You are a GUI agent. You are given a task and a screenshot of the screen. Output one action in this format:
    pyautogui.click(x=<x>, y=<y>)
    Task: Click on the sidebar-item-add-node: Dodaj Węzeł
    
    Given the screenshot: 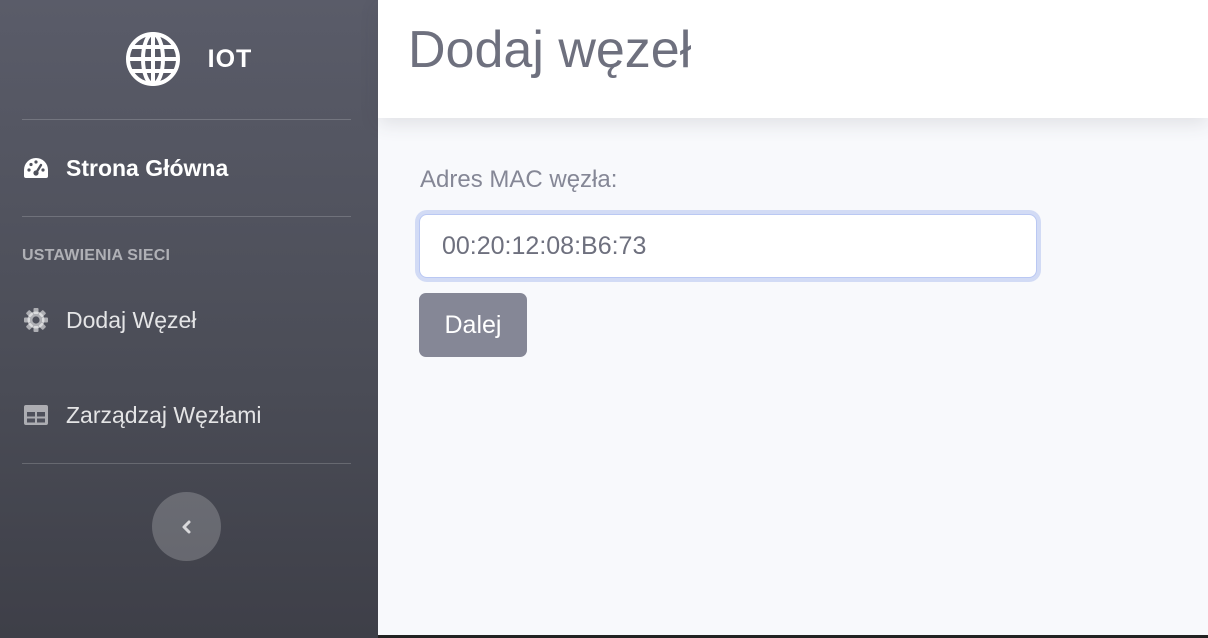 What is the action you would take?
    pyautogui.click(x=109, y=320)
    